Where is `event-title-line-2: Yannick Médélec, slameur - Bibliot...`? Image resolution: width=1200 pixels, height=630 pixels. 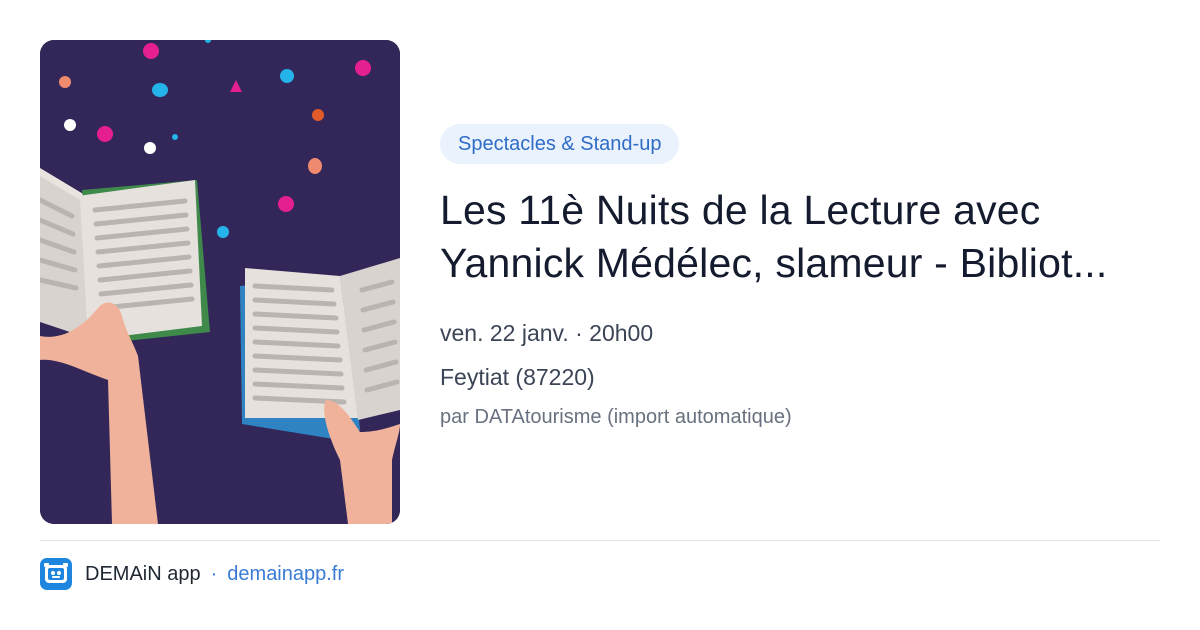
event-title-line-2: Yannick Médélec, slameur - Bibliot... is located at coordinates (774, 263).